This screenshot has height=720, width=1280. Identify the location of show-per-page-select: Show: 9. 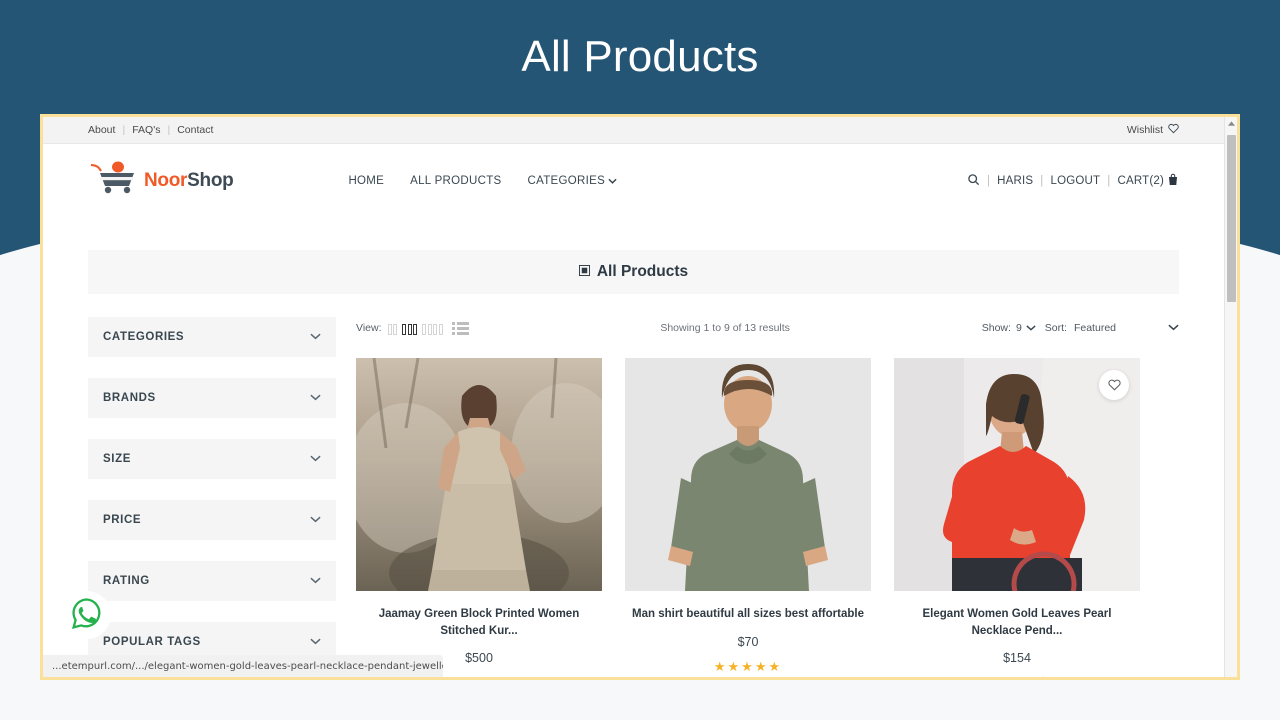
(1009, 328).